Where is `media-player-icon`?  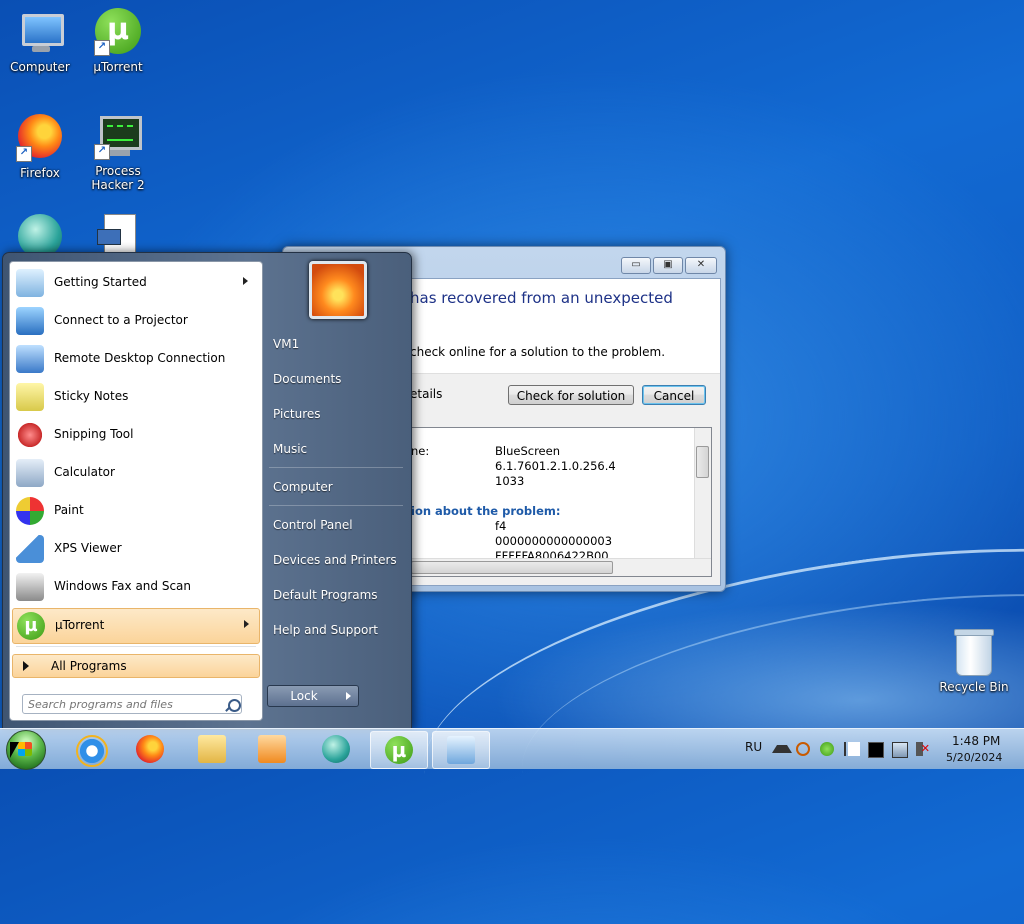 media-player-icon is located at coordinates (272, 749).